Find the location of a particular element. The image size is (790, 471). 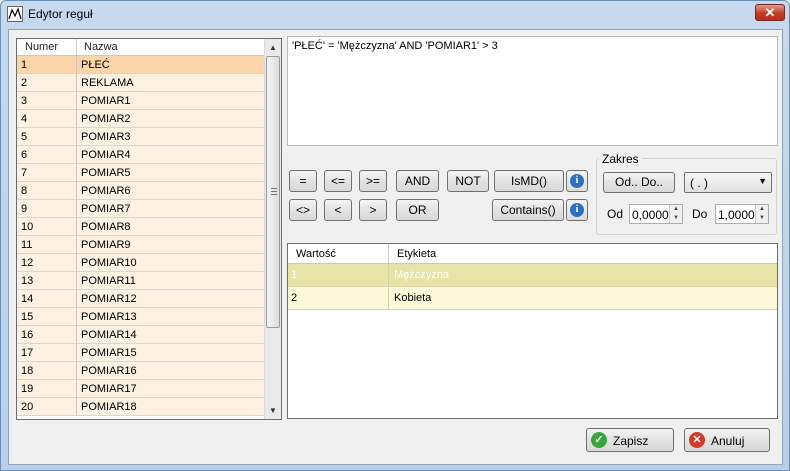

column-header-value: Wartość is located at coordinates (316, 254).